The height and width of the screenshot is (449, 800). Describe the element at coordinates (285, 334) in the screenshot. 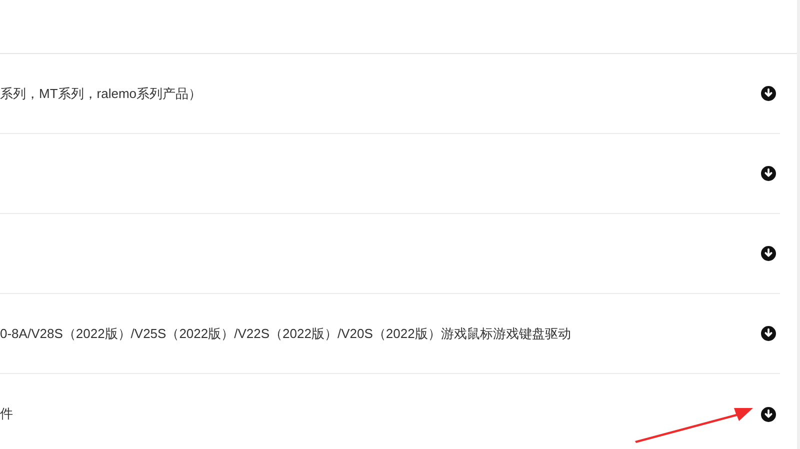

I see `download-title: 0-8A/V28S（2022版）/V25S（2022版）/V22S（2022版）/V20S（2022版）游戏鼠标游戏键盘驱动` at that location.